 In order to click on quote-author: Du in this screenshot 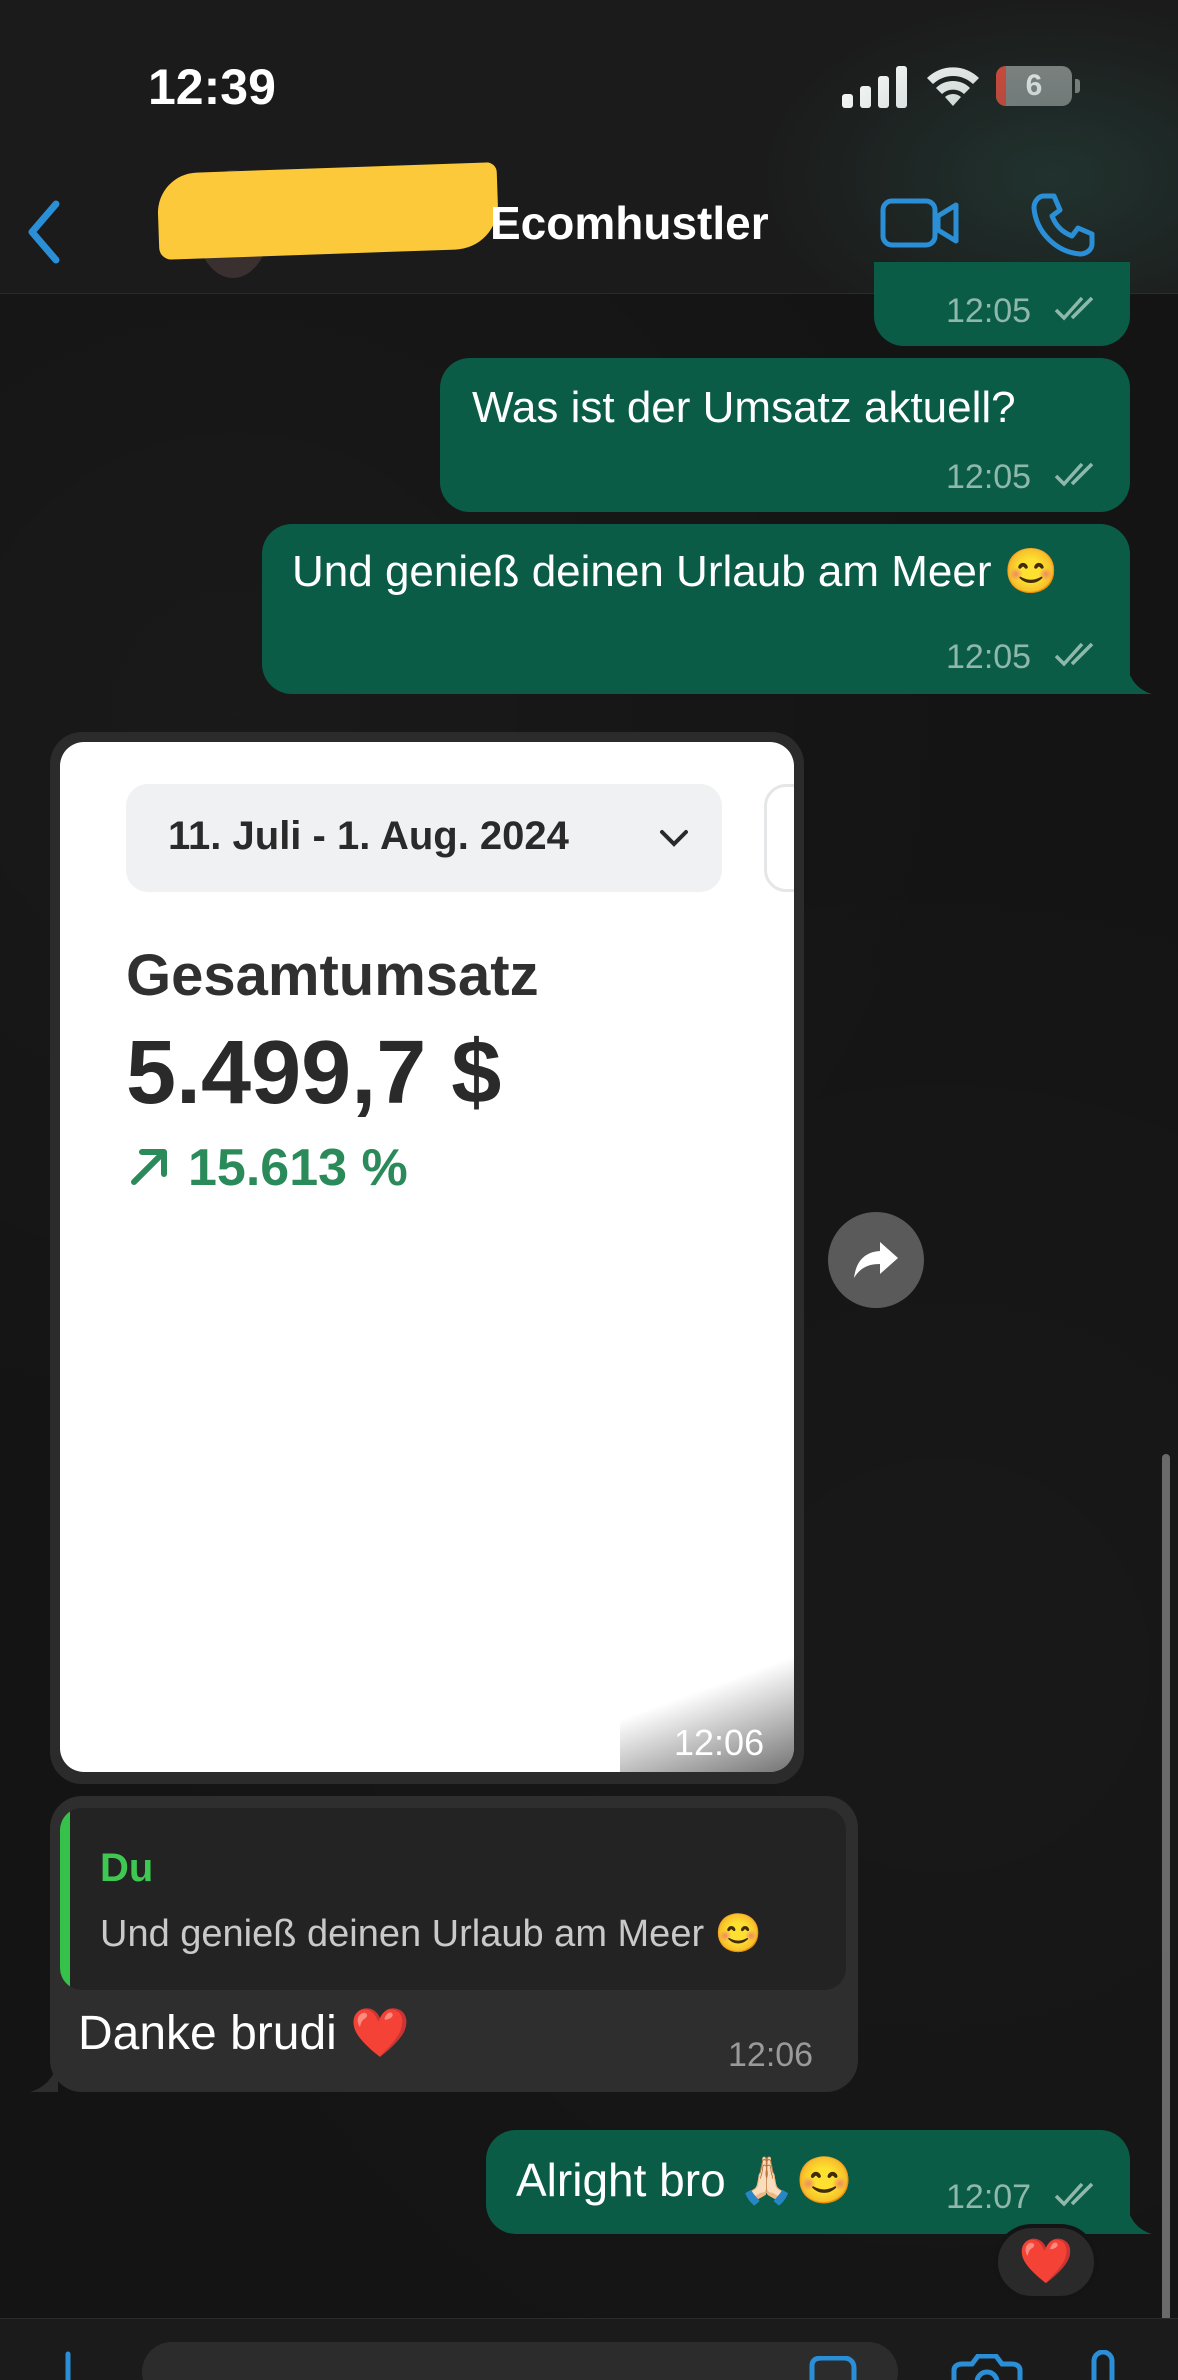, I will do `click(127, 1868)`.